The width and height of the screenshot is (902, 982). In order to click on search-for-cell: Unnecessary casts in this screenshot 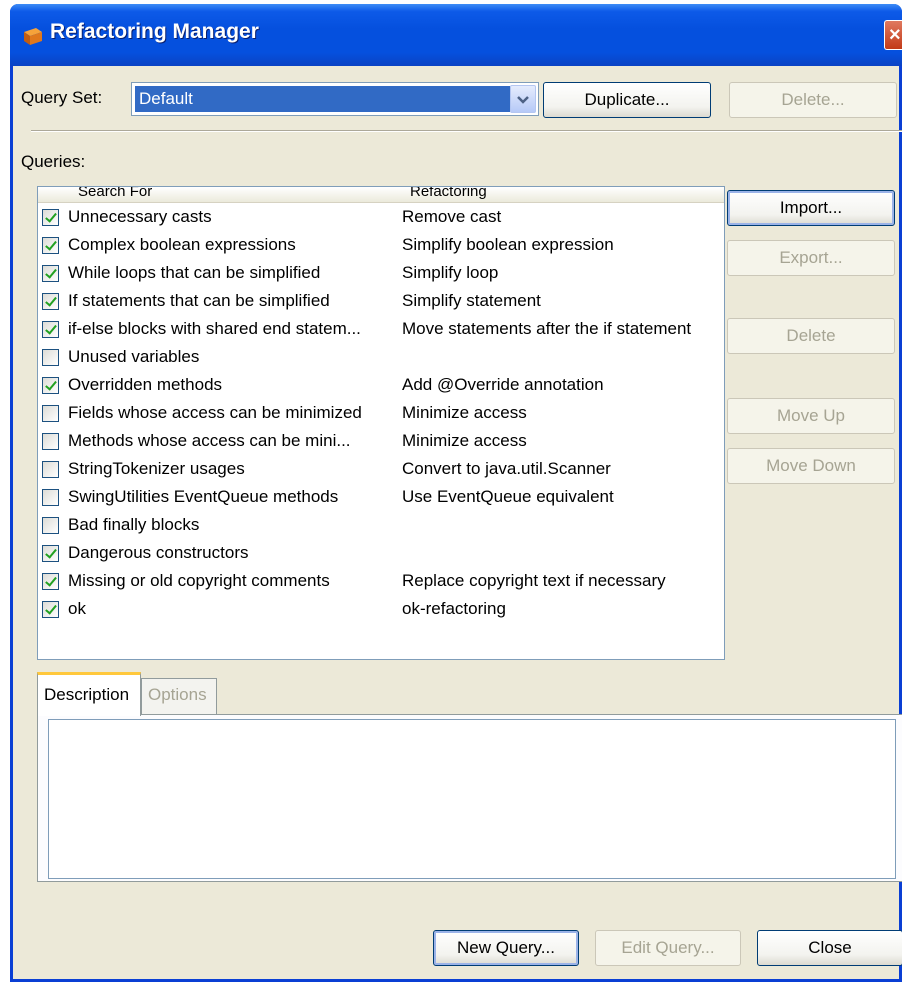, I will do `click(140, 216)`.